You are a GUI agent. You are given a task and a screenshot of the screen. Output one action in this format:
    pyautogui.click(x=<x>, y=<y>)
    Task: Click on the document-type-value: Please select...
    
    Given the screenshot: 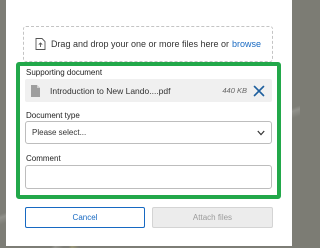 What is the action you would take?
    pyautogui.click(x=59, y=132)
    